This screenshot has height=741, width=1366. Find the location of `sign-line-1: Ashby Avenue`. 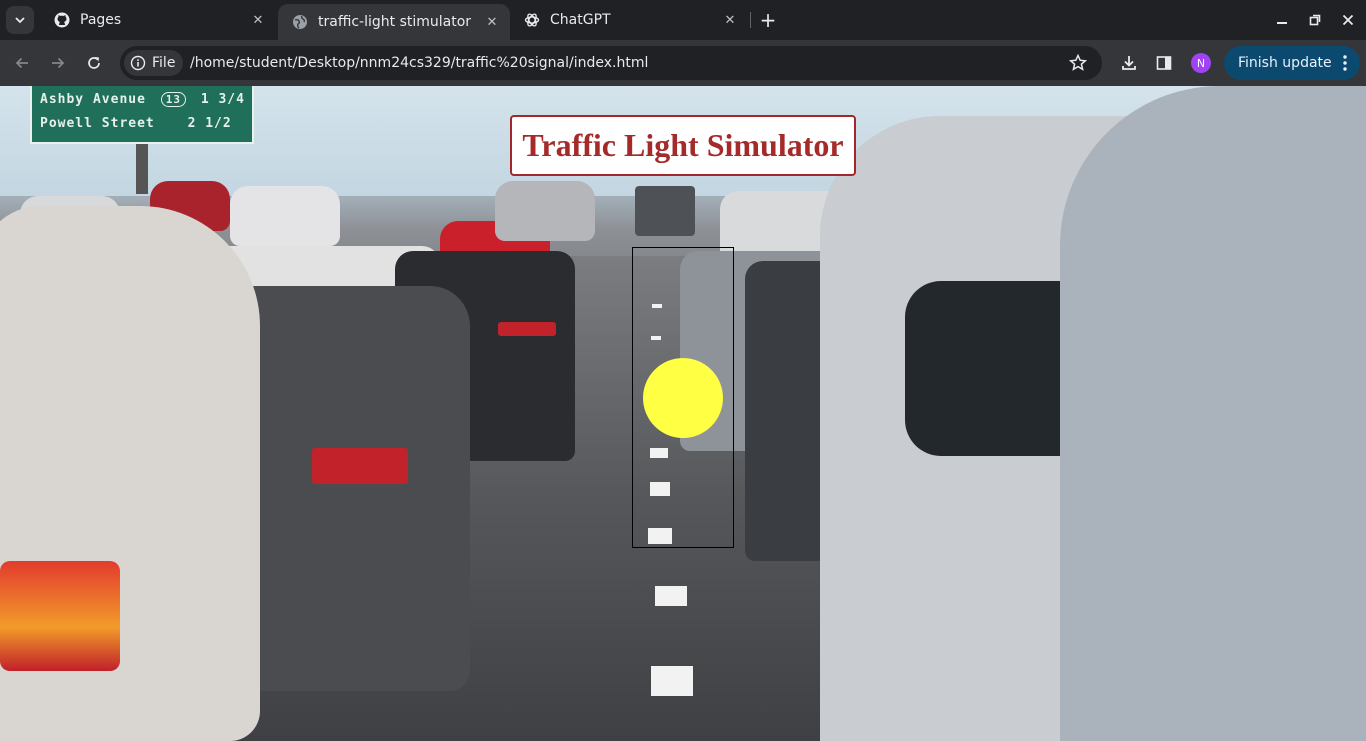

sign-line-1: Ashby Avenue is located at coordinates (93, 99).